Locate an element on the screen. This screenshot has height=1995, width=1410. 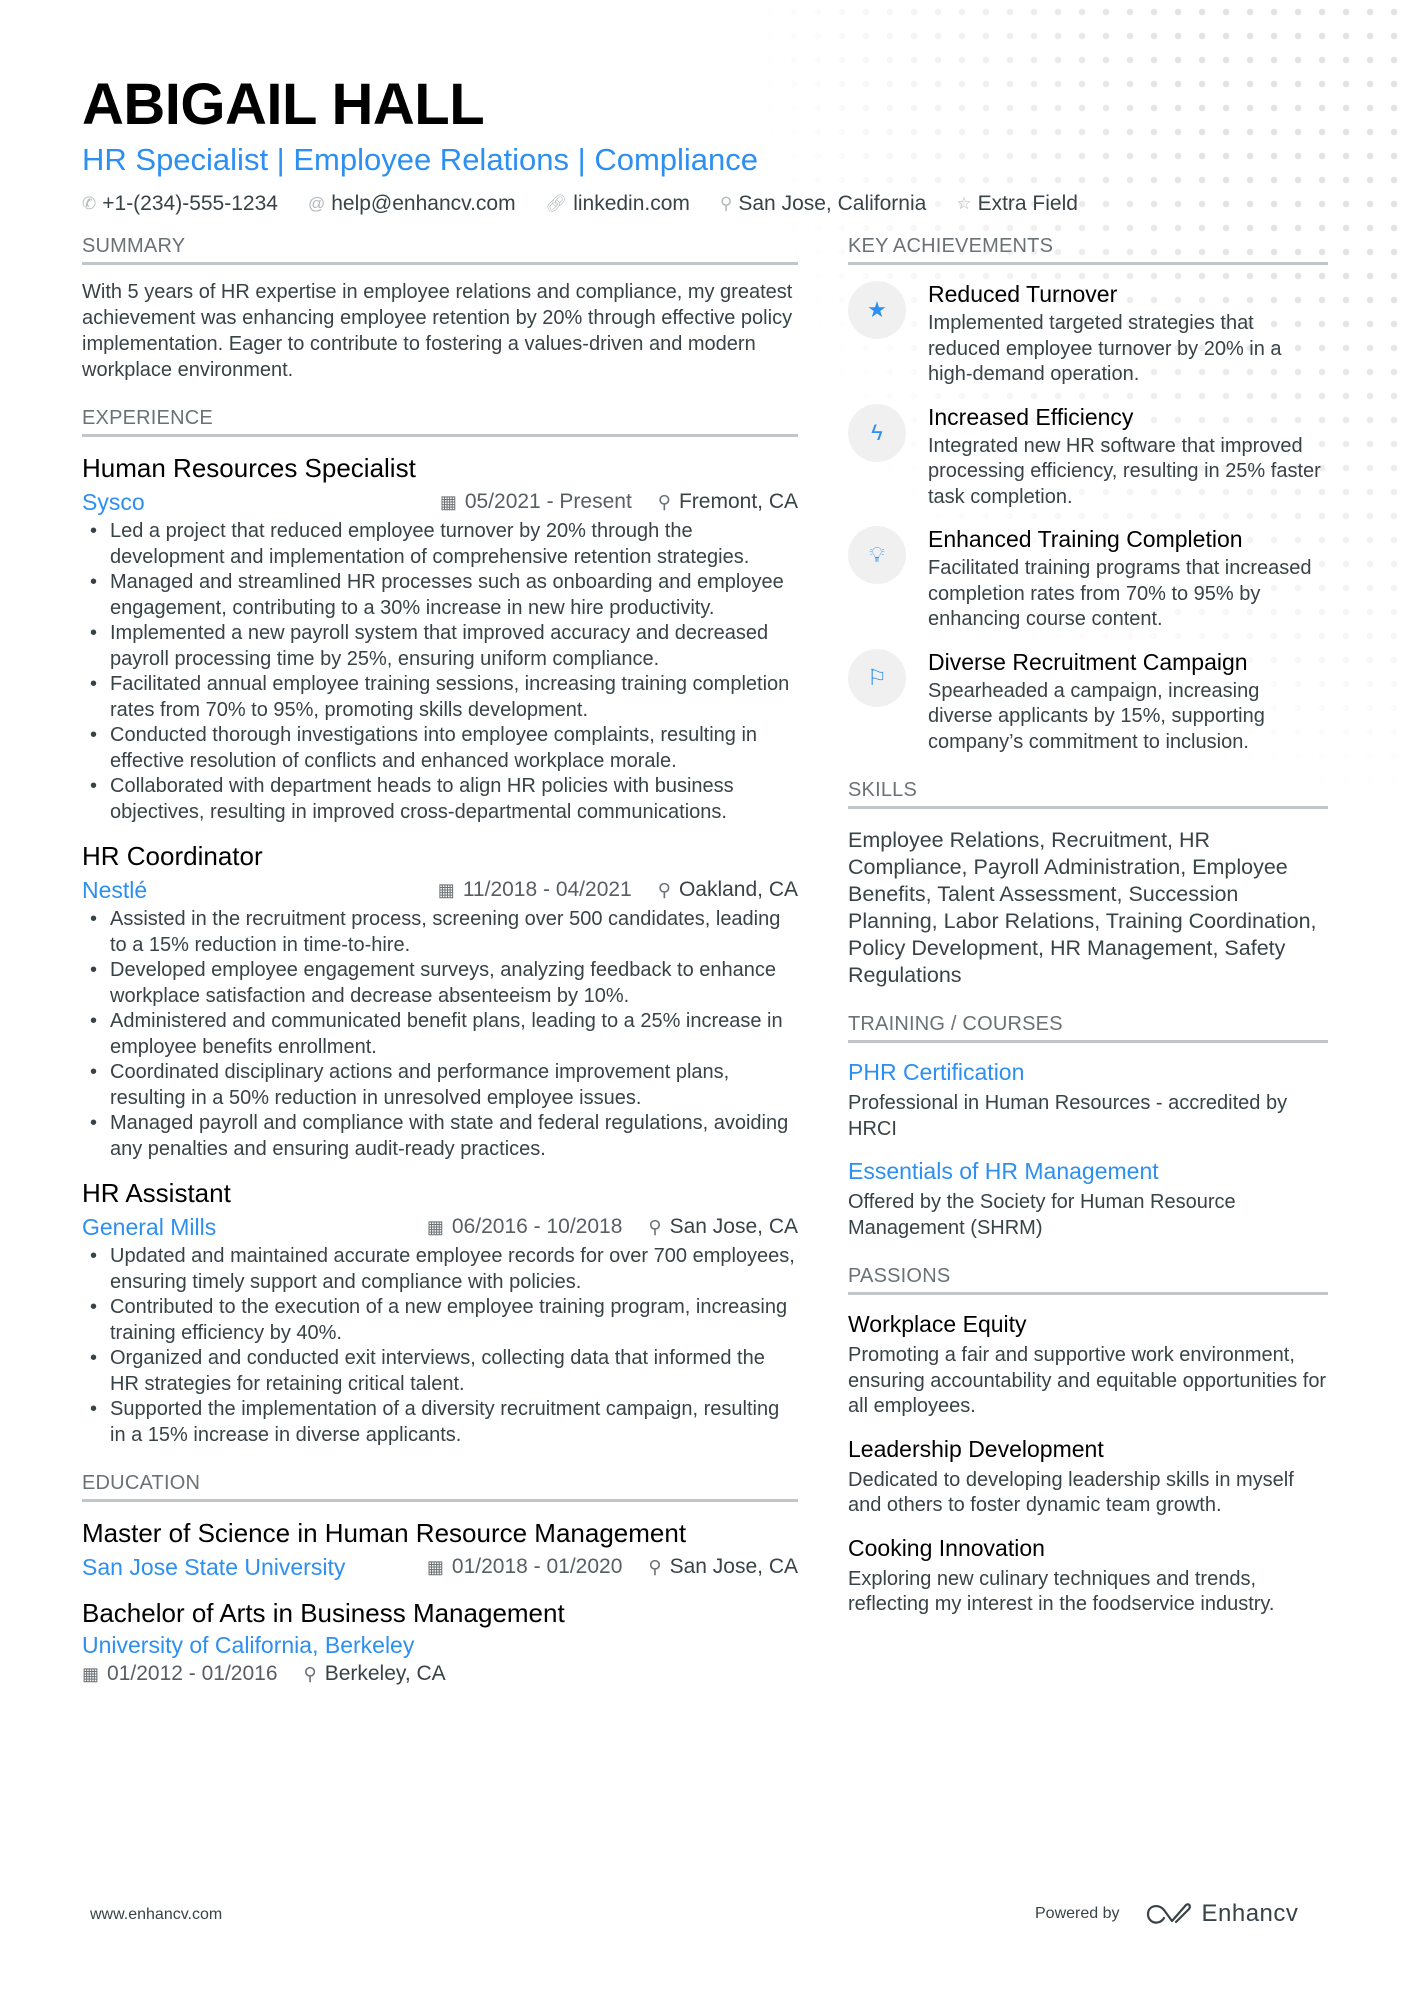
section-title-passions: PASSIONS is located at coordinates (1088, 1280).